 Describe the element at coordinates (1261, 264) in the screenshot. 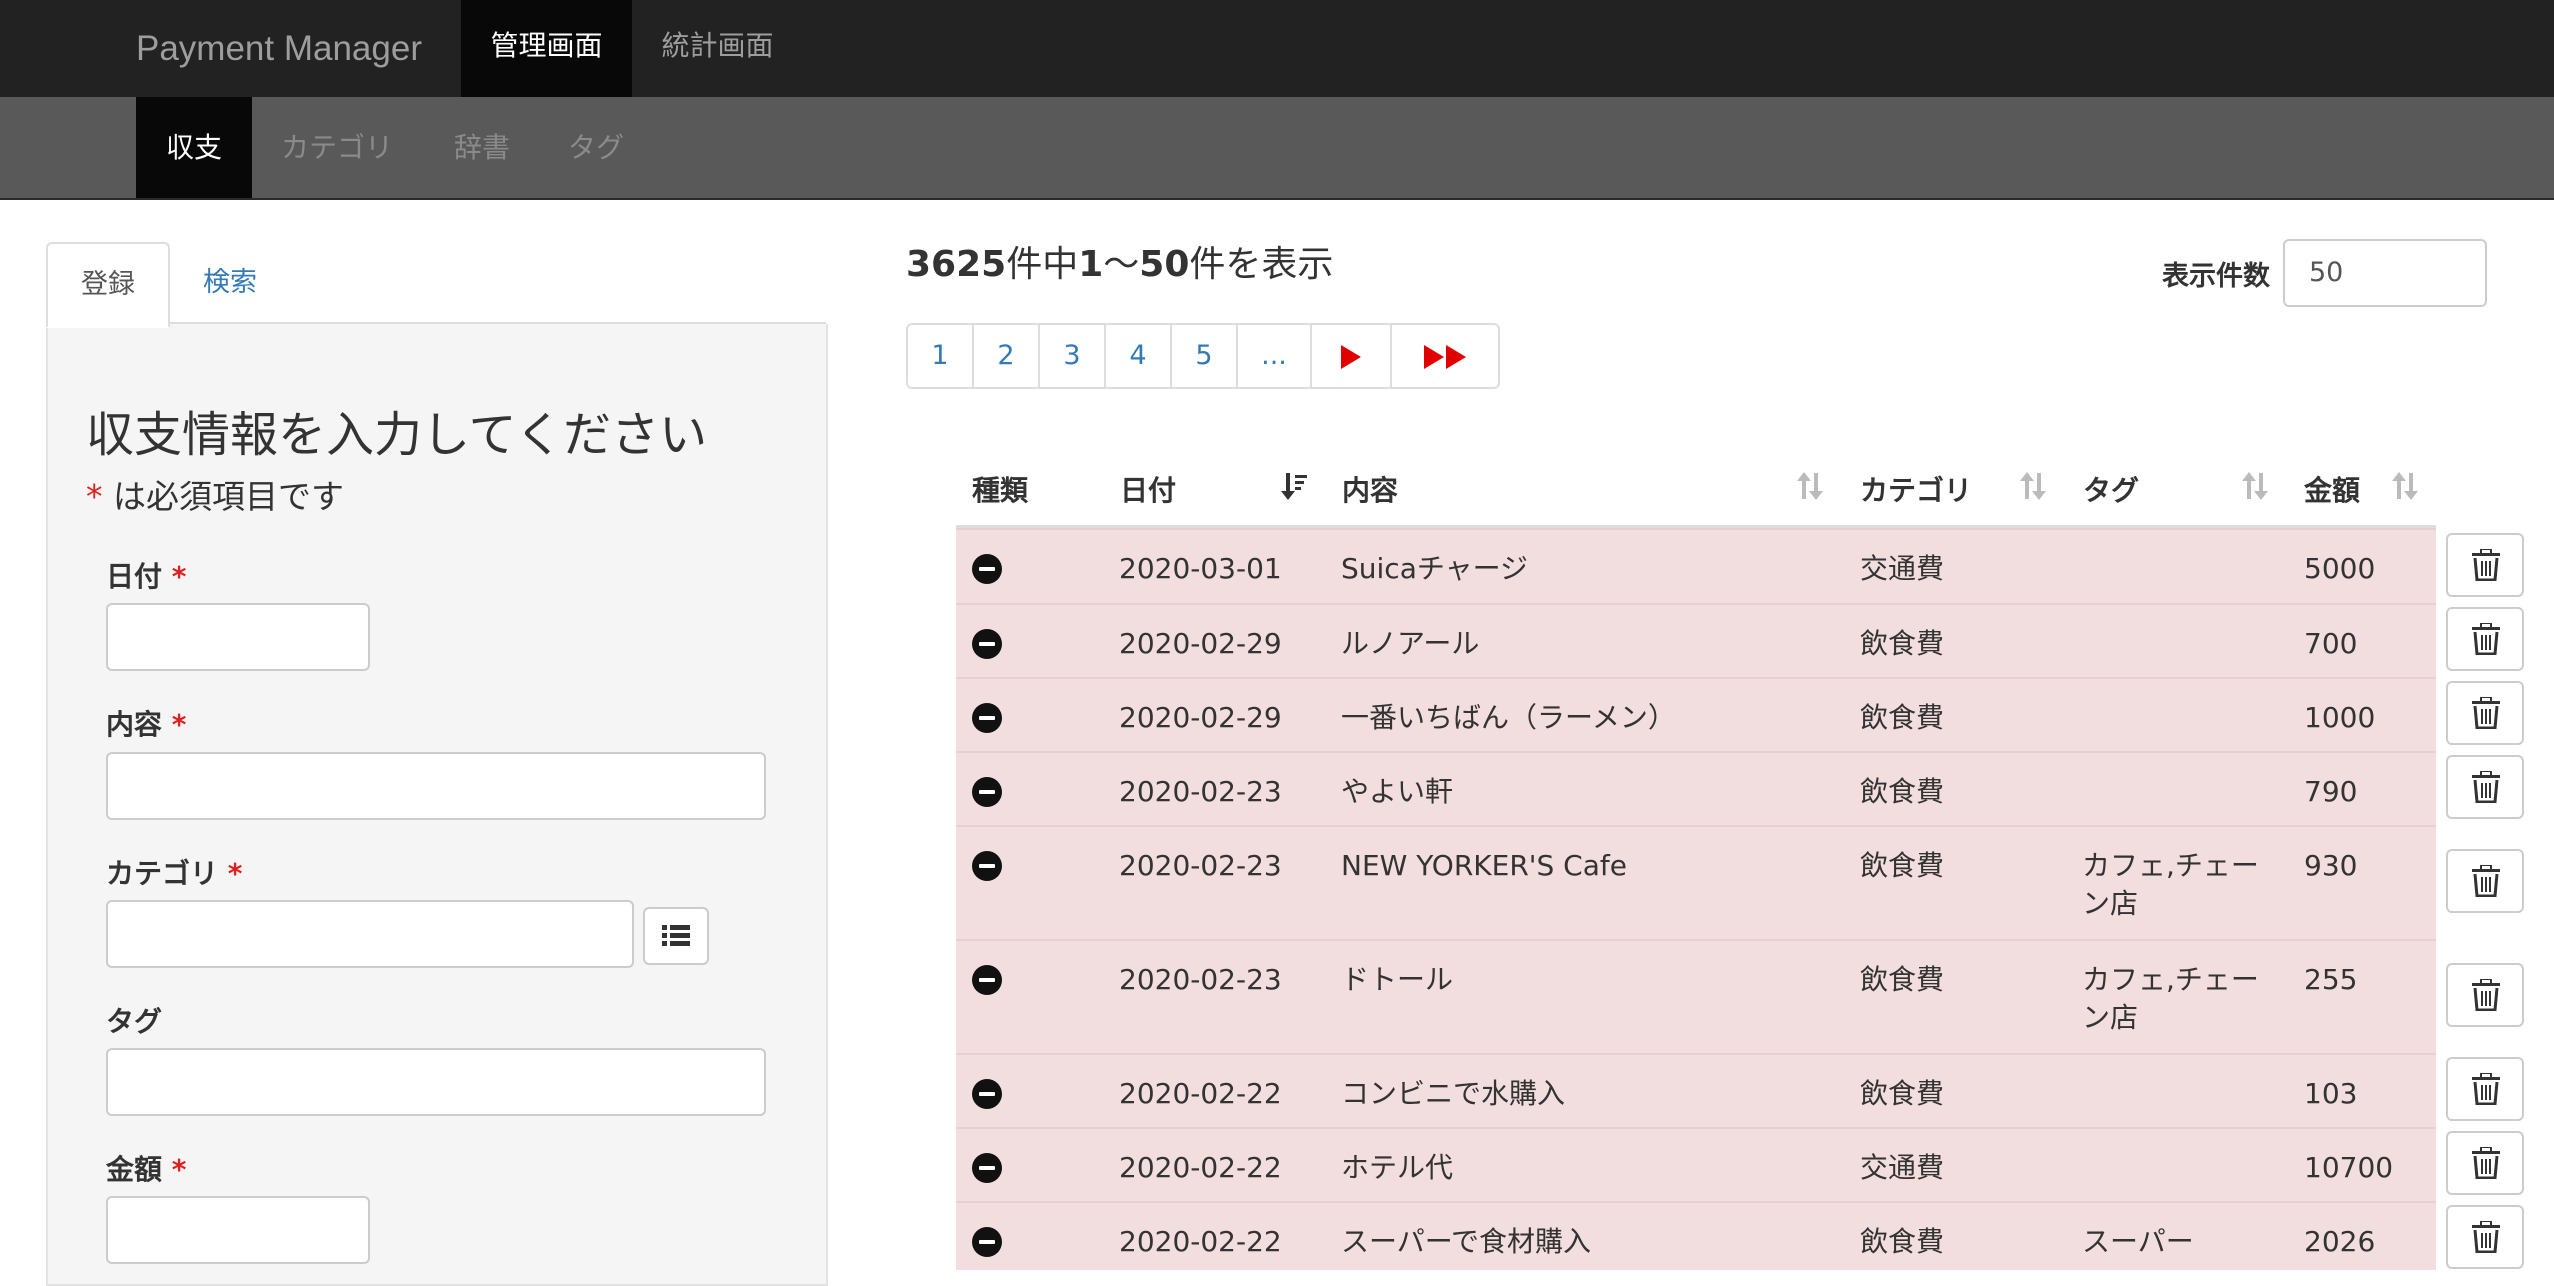

I see `results-text-end: 件を表示` at that location.